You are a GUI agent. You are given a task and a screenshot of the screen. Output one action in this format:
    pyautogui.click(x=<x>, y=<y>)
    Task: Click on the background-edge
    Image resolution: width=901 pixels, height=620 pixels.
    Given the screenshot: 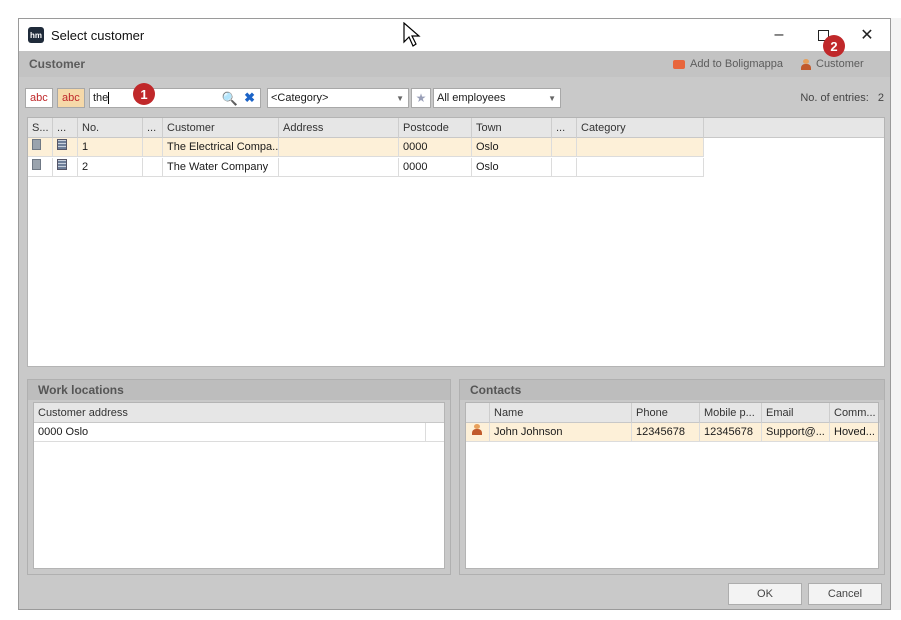 What is the action you would take?
    pyautogui.click(x=896, y=314)
    